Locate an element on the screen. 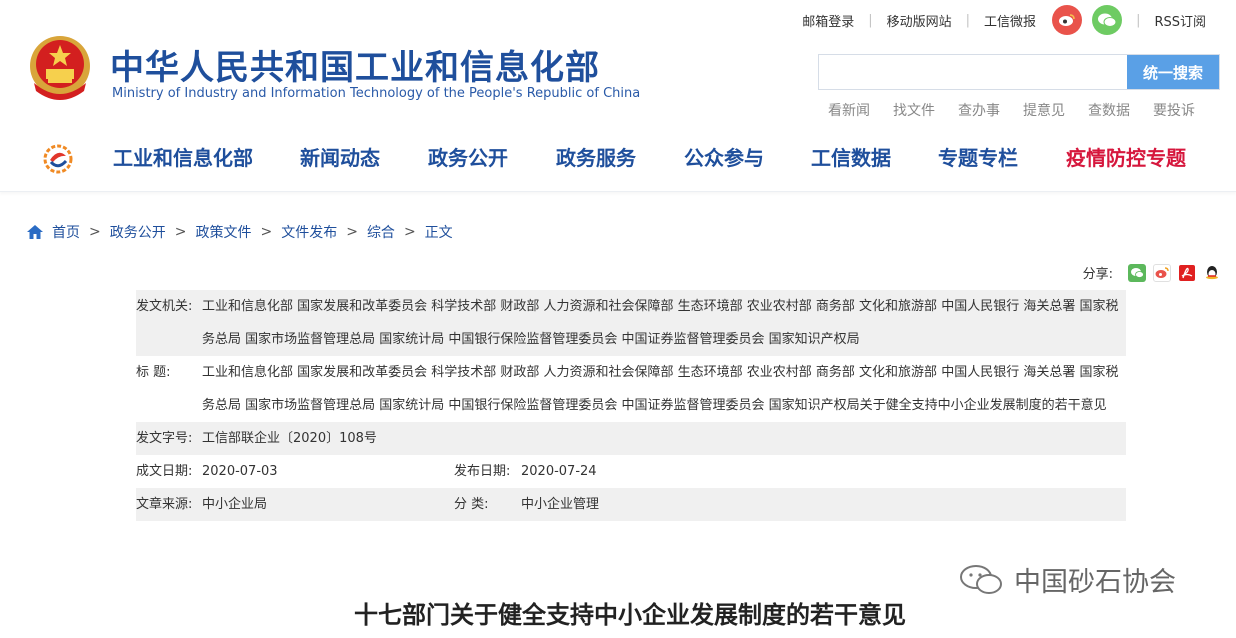  home-icon is located at coordinates (35, 232).